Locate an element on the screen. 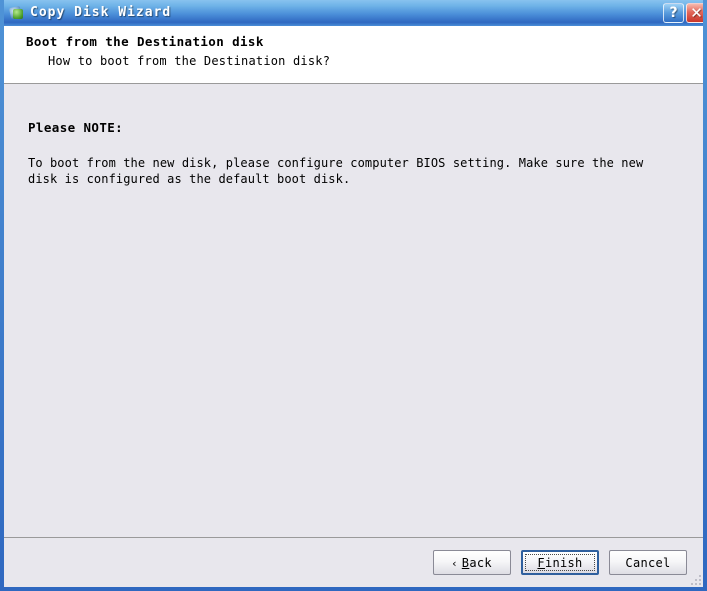  resize-grip is located at coordinates (694, 578).